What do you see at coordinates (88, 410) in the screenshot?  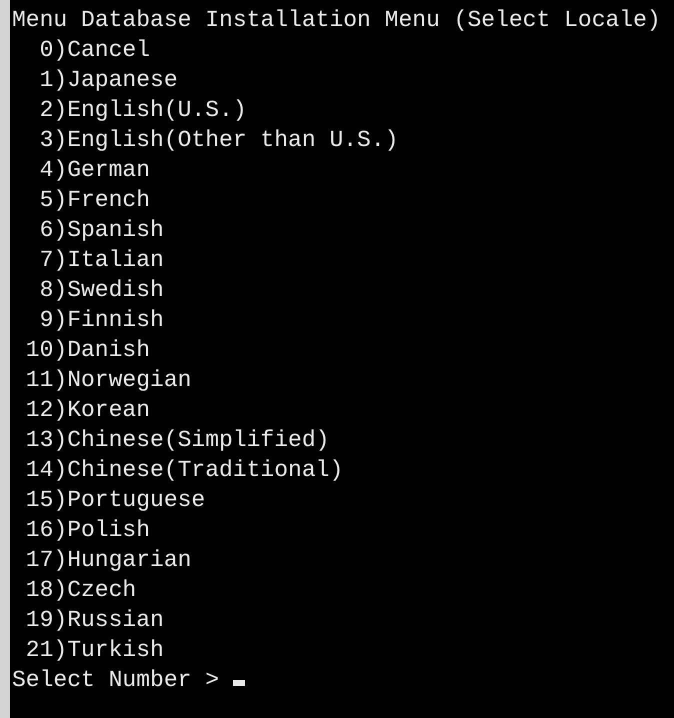 I see `menu-option: 12)Korean` at bounding box center [88, 410].